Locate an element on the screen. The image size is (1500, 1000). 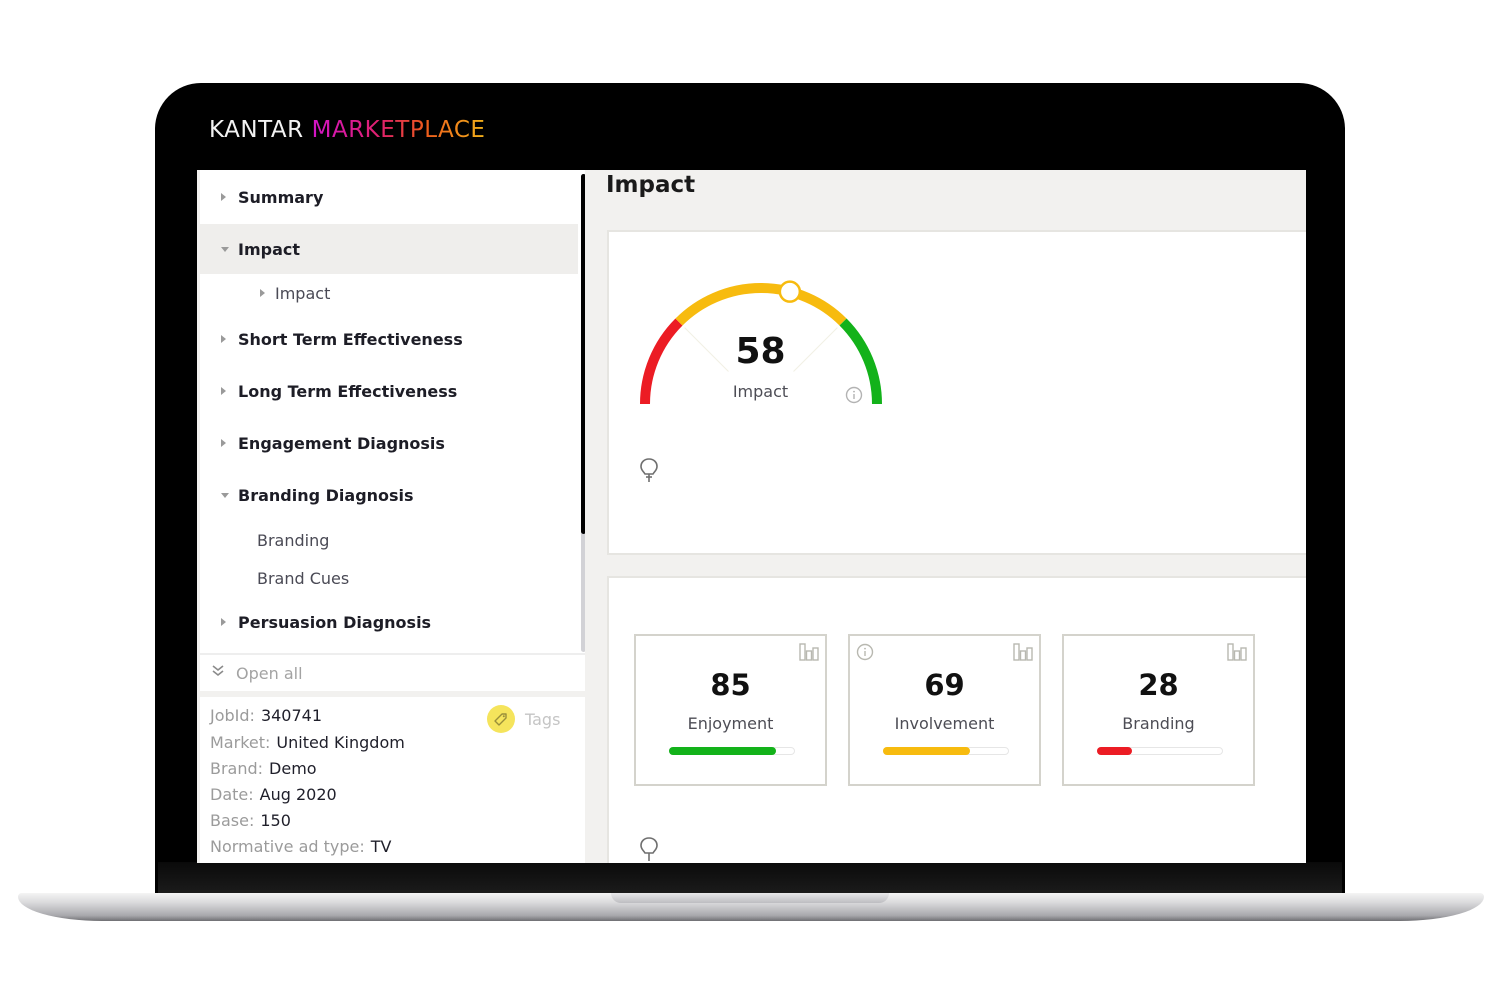
metric-value: 85 is located at coordinates (730, 685).